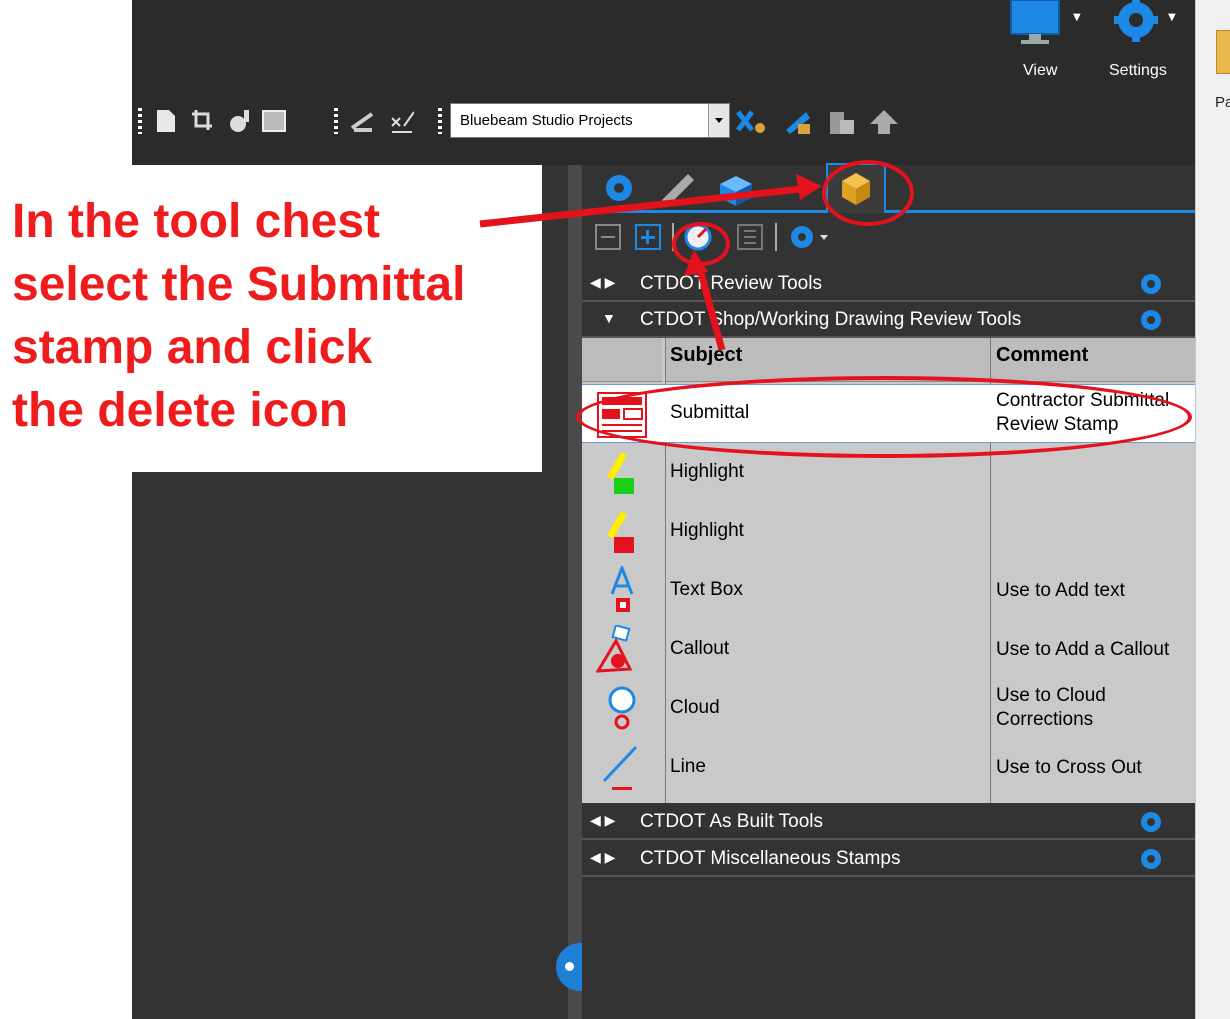  I want to click on side-pane: Pa, so click(1212, 509).